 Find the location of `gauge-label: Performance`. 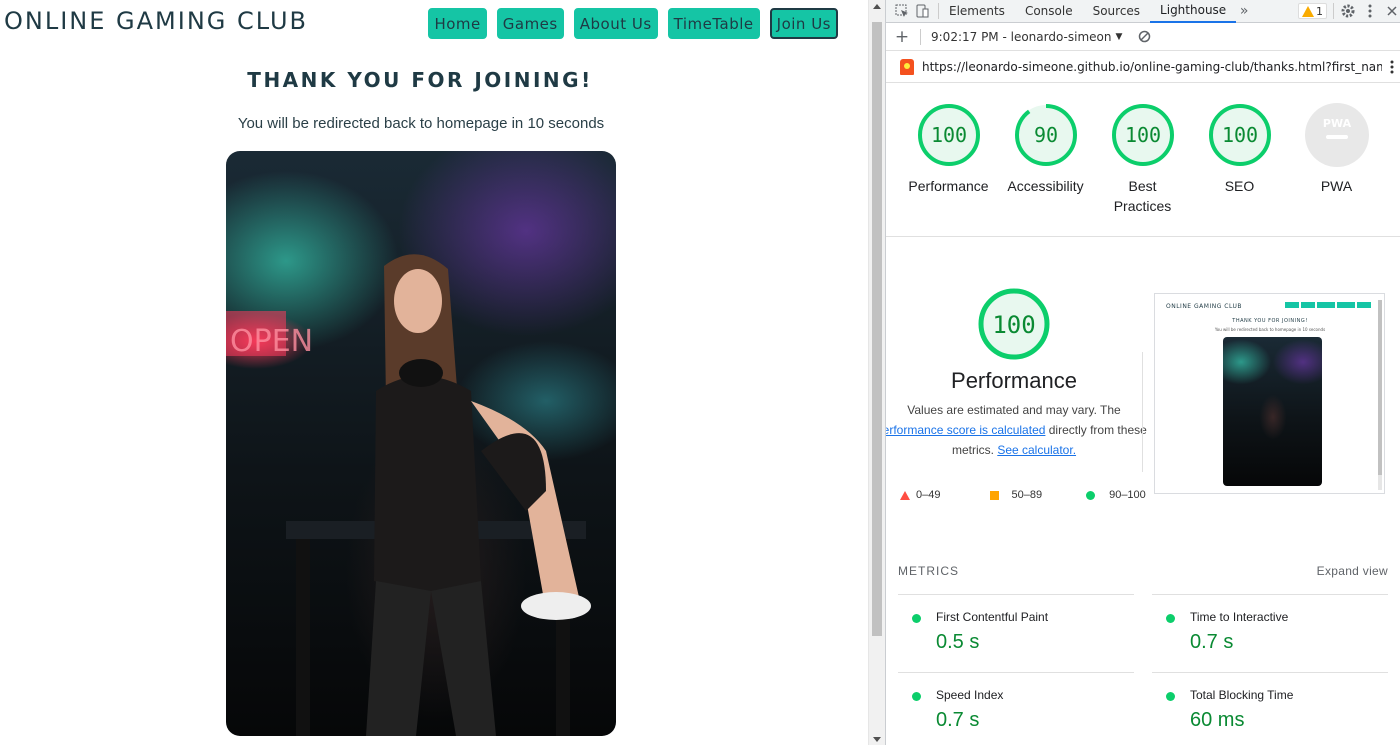

gauge-label: Performance is located at coordinates (948, 186).